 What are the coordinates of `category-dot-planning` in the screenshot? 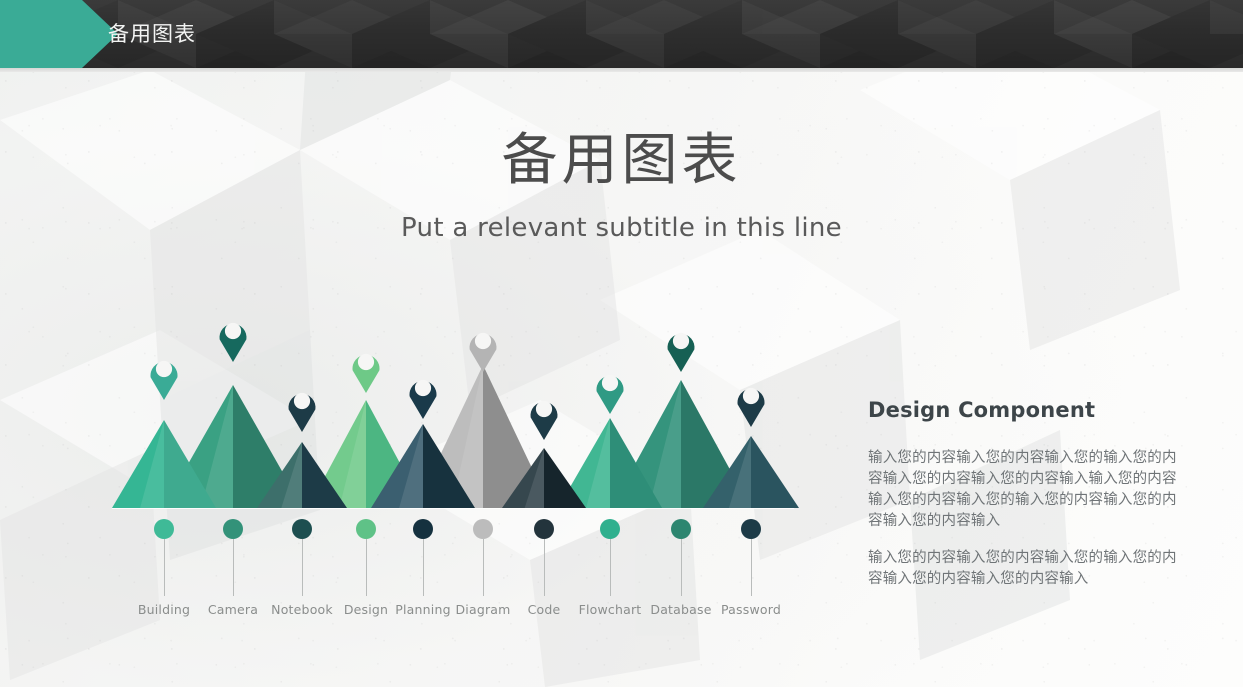 It's located at (423, 529).